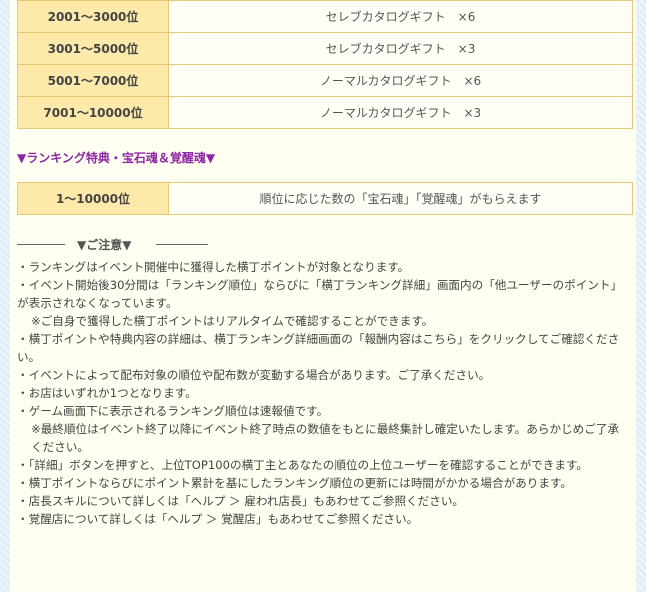 The height and width of the screenshot is (592, 646). I want to click on notice-line: ・ゲーム画面下に表示されるランキング順位は速報値です。, so click(173, 411).